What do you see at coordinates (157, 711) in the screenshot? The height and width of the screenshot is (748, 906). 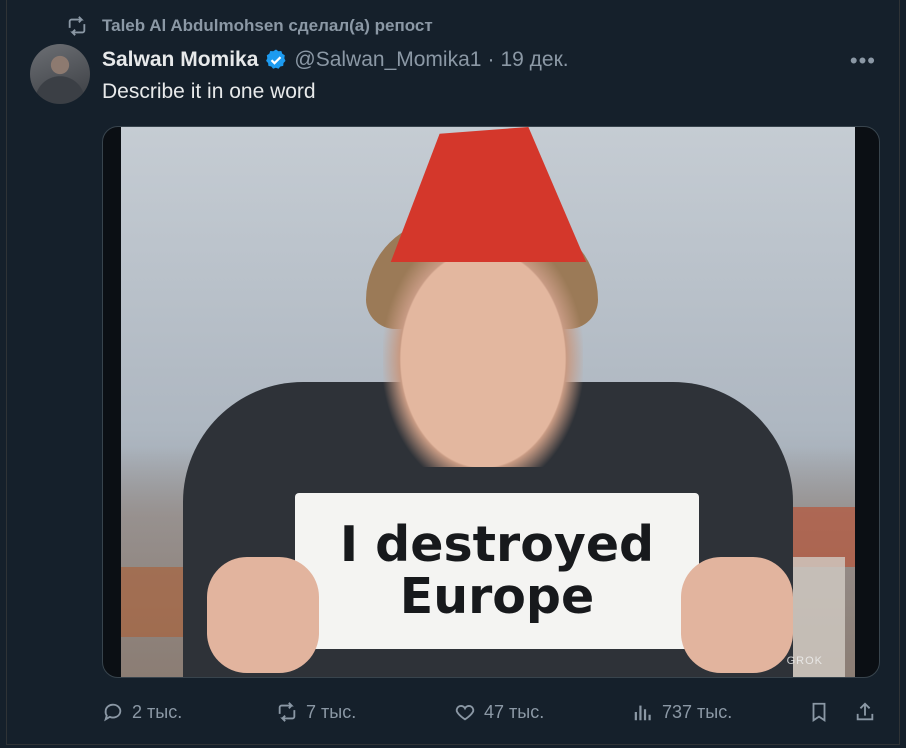 I see `reply-count: 2 тыс.` at bounding box center [157, 711].